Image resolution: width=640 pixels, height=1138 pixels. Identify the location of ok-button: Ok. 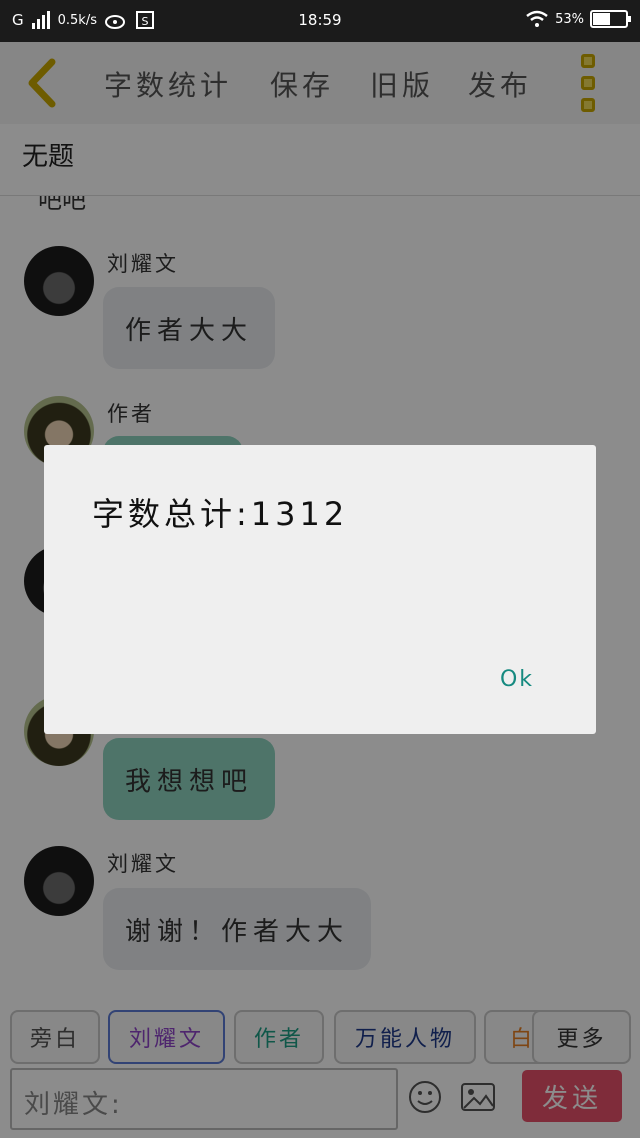
(517, 679).